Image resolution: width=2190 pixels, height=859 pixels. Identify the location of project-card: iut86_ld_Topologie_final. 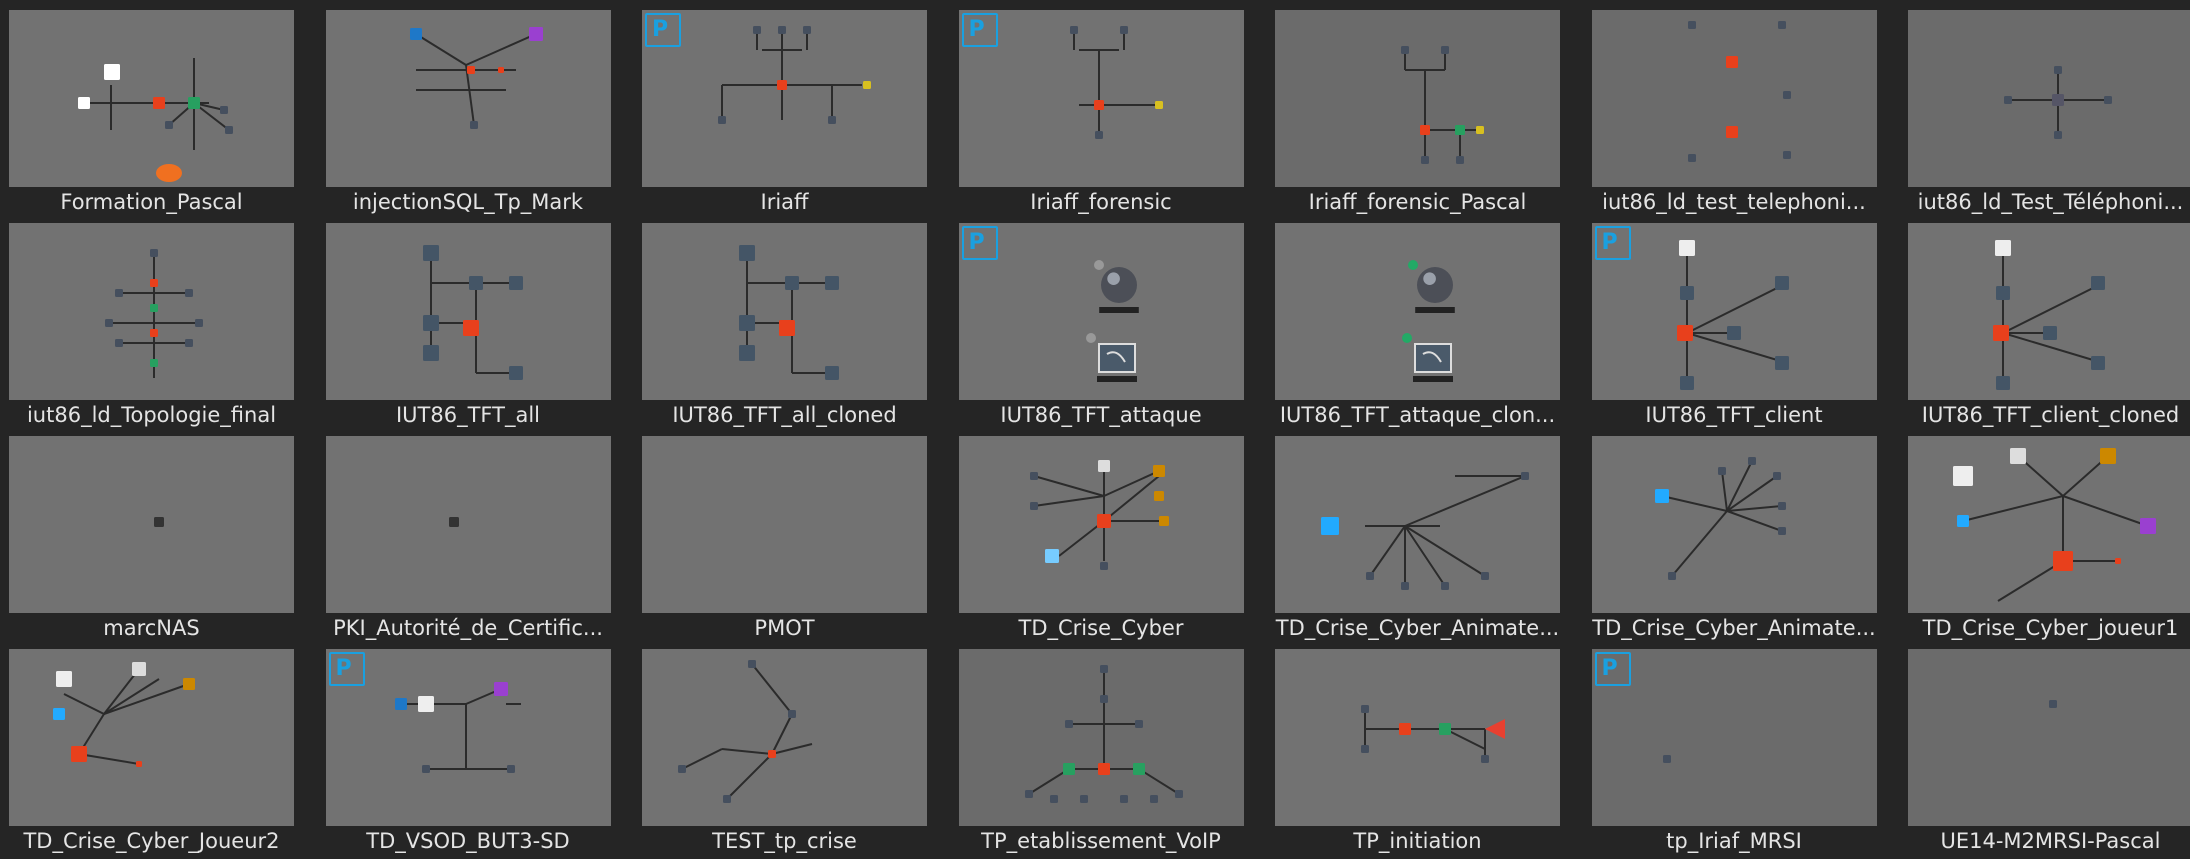
(151, 325).